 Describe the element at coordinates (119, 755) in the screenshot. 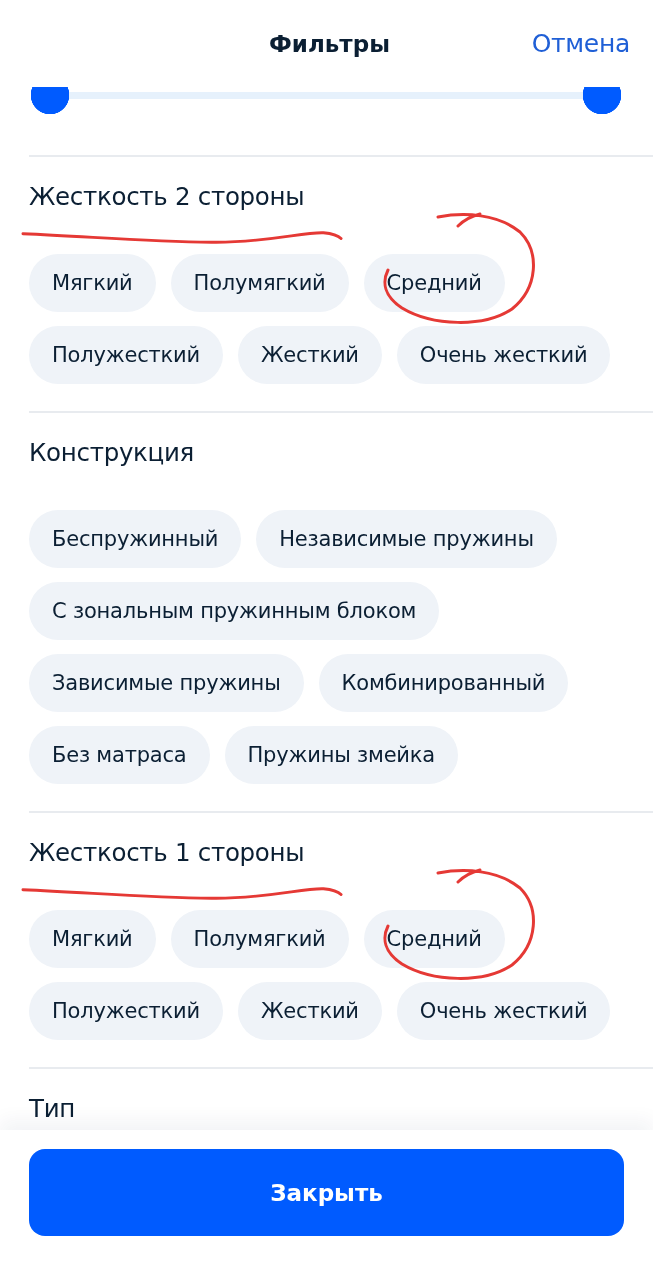

I see `filter-chip: Без матраса` at that location.